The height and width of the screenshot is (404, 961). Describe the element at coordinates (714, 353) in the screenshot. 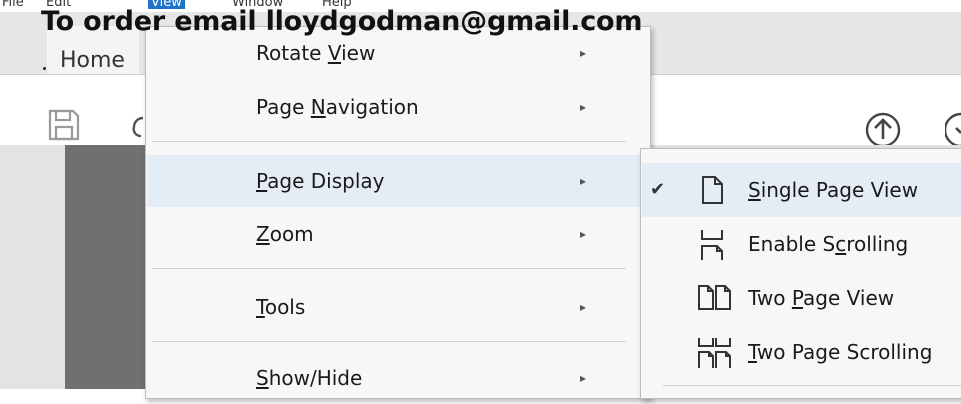

I see `two-page-scrolling-icon` at that location.